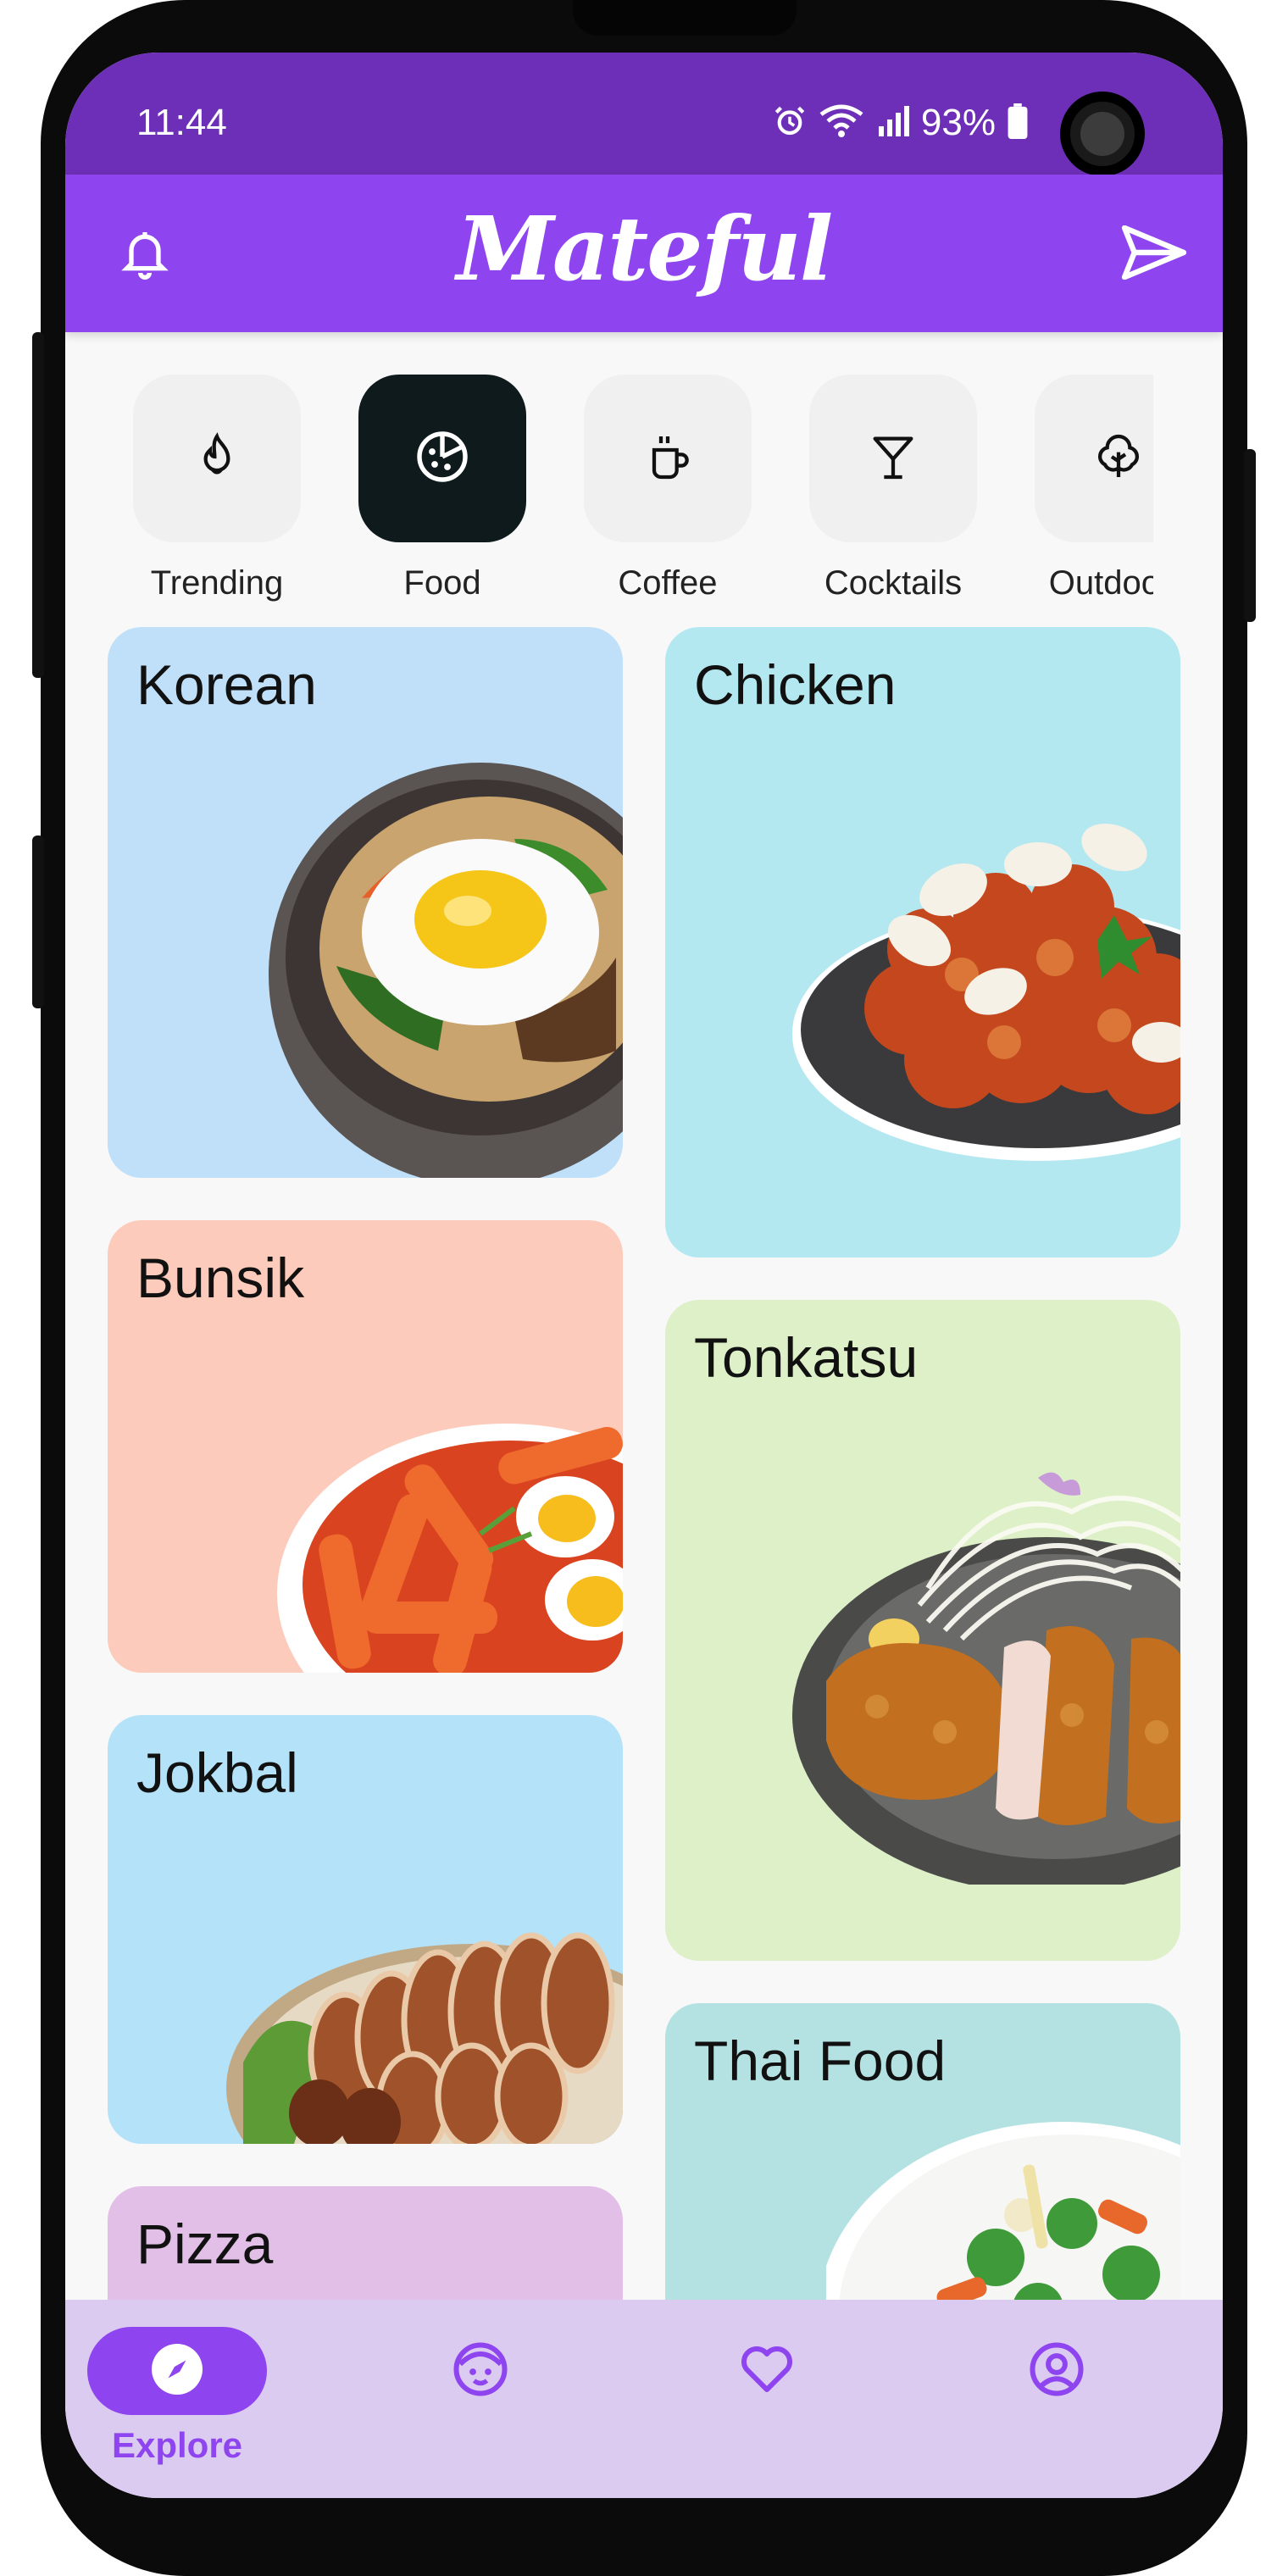  I want to click on signal-icon, so click(892, 123).